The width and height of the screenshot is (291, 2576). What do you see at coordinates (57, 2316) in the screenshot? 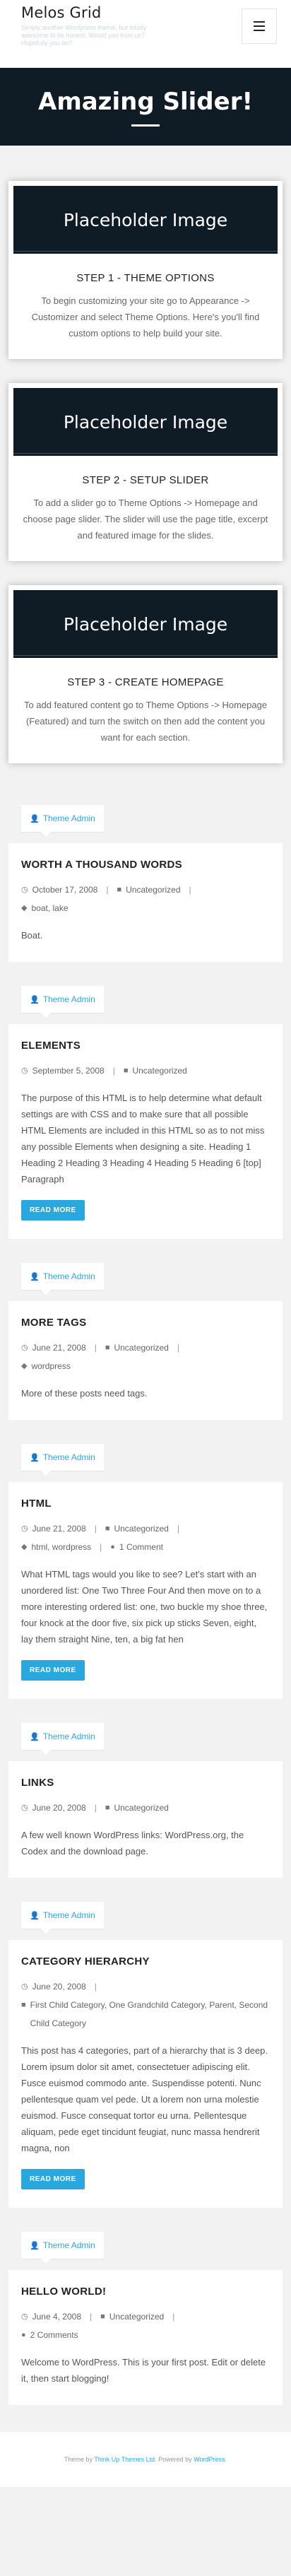
I see `post-date: June 4, 2008` at bounding box center [57, 2316].